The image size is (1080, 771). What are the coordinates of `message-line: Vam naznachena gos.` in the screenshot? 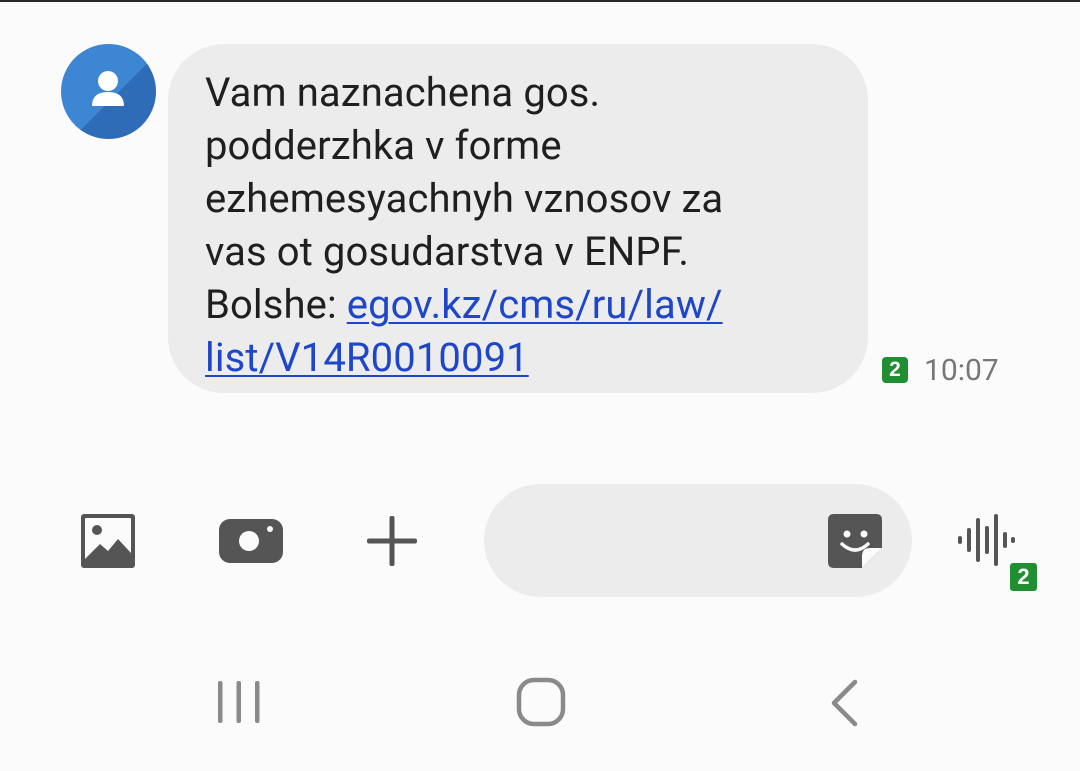 It's located at (403, 92).